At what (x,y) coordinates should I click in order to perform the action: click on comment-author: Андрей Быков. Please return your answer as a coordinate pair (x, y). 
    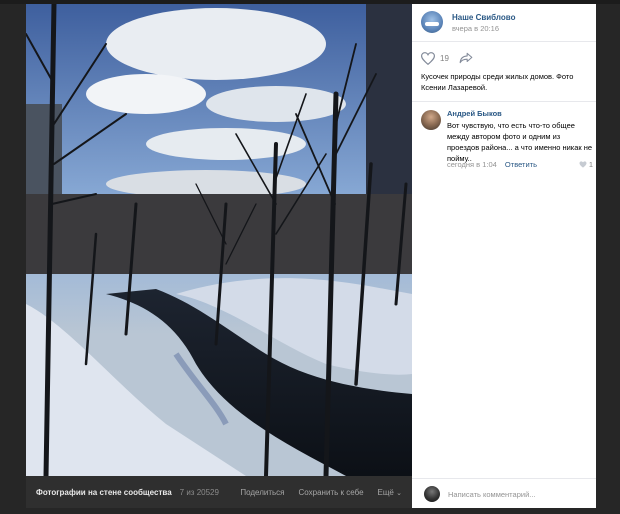
    Looking at the image, I should click on (474, 113).